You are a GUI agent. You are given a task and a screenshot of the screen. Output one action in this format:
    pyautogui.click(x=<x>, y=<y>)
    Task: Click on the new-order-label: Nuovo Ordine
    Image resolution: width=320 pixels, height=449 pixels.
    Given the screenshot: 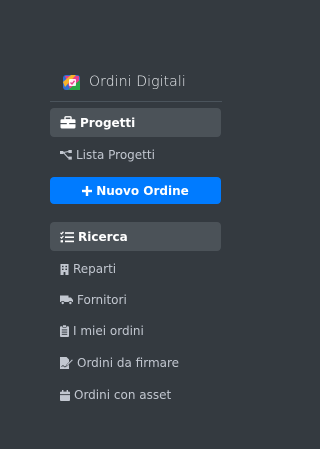 What is the action you would take?
    pyautogui.click(x=142, y=190)
    